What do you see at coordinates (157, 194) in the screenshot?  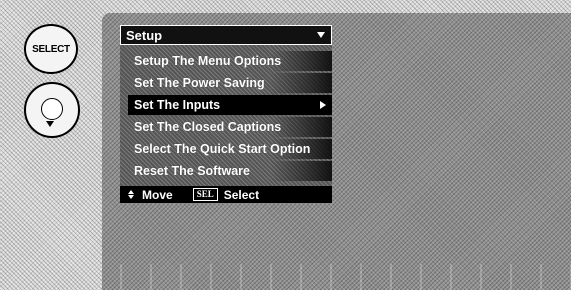 I see `move-hint-label: Move` at bounding box center [157, 194].